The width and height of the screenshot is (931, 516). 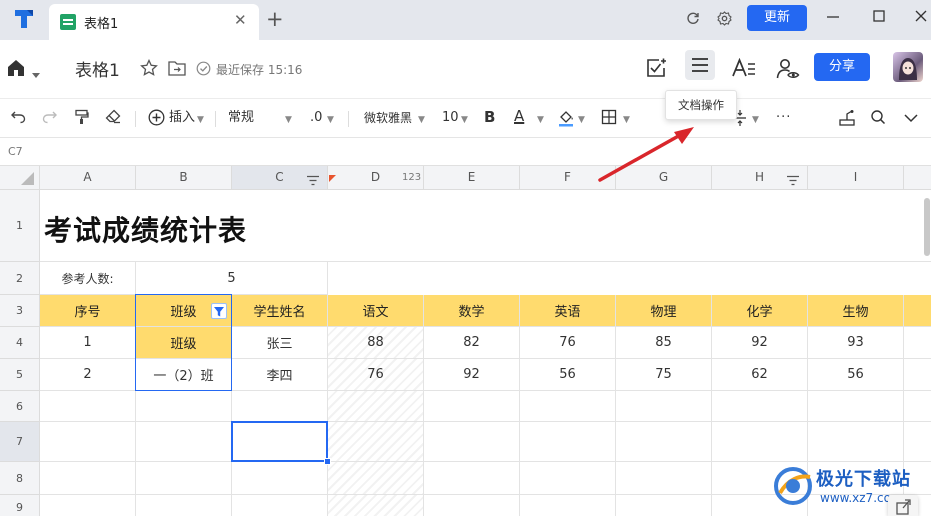 I want to click on data-cell-c5: 李四, so click(x=280, y=375).